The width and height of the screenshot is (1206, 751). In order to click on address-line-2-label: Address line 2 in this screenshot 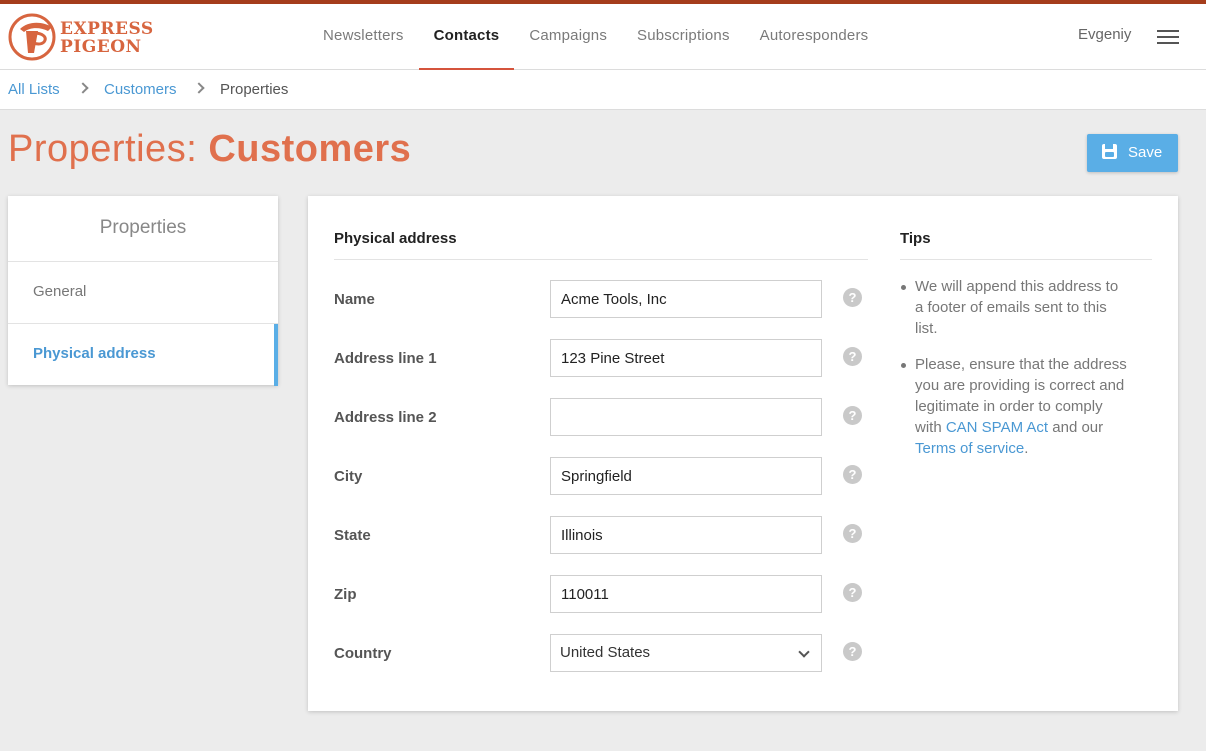, I will do `click(385, 417)`.